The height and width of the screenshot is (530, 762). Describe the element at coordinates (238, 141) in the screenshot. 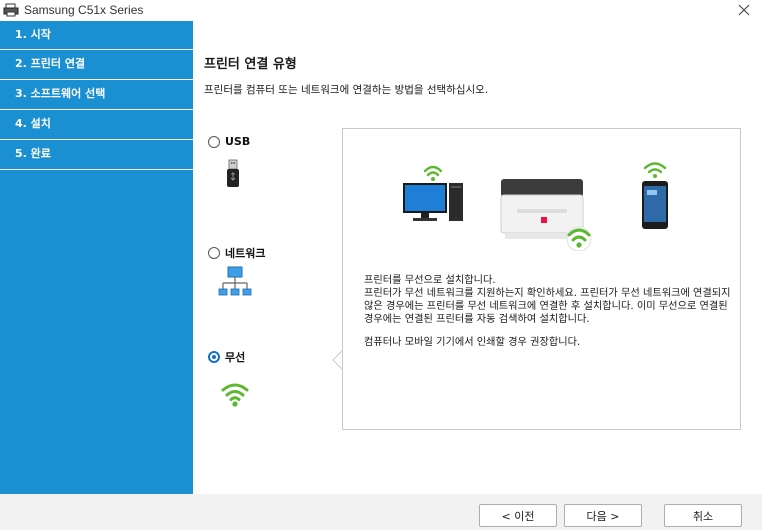

I see `usb-option-label: USB` at that location.